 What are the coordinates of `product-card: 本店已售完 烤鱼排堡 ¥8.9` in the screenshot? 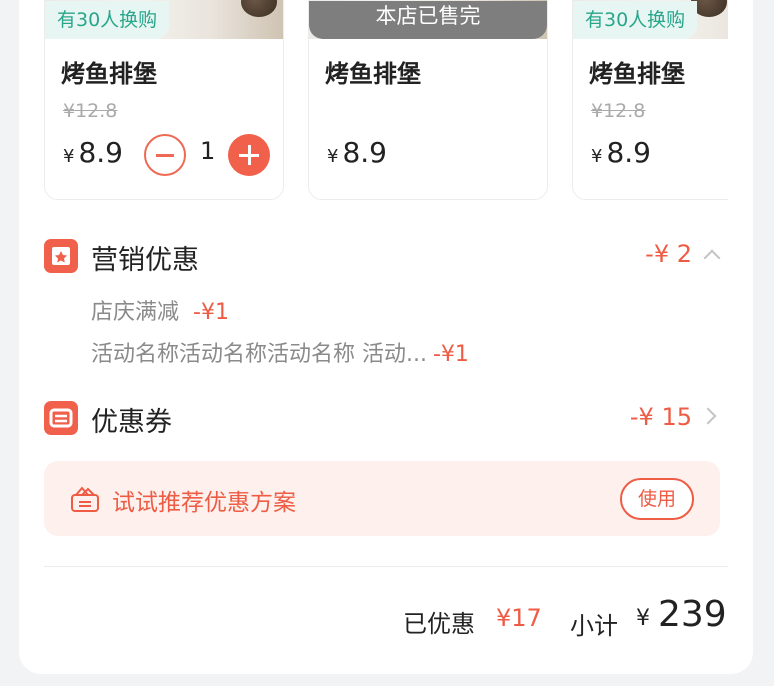 It's located at (428, 100).